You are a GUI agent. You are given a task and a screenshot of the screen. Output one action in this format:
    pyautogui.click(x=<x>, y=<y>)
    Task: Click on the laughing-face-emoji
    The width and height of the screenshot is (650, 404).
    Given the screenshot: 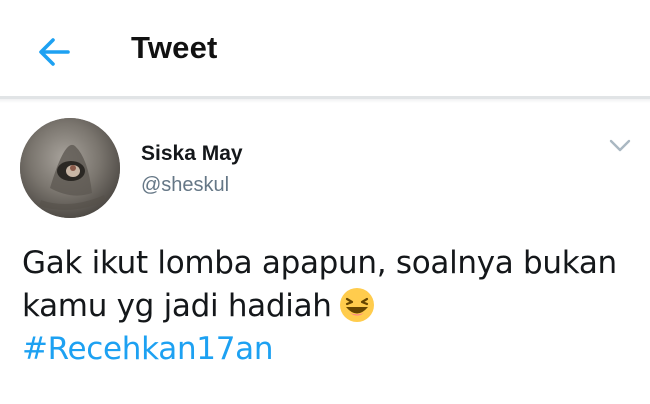 What is the action you would take?
    pyautogui.click(x=356, y=305)
    